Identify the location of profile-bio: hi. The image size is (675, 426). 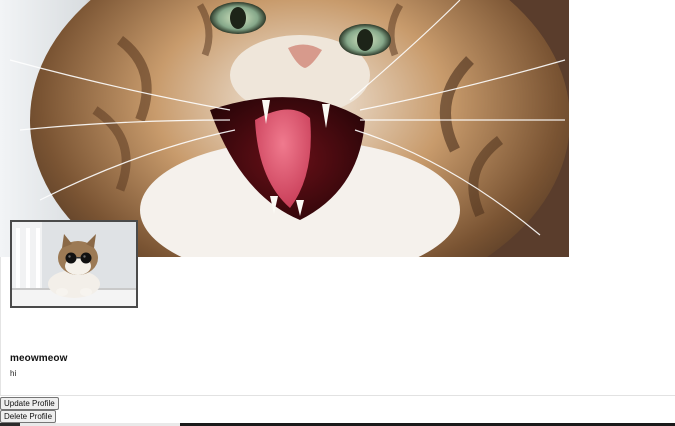
(13, 373).